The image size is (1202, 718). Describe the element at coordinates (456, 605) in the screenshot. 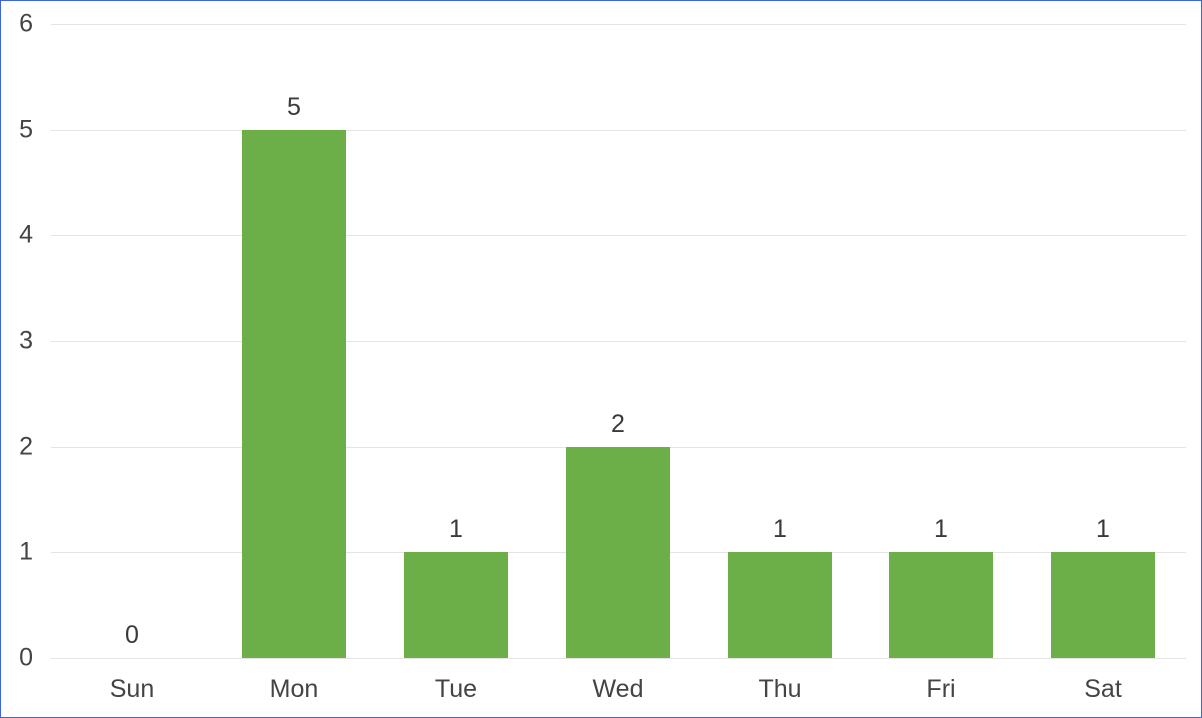

I see `bar-tue` at that location.